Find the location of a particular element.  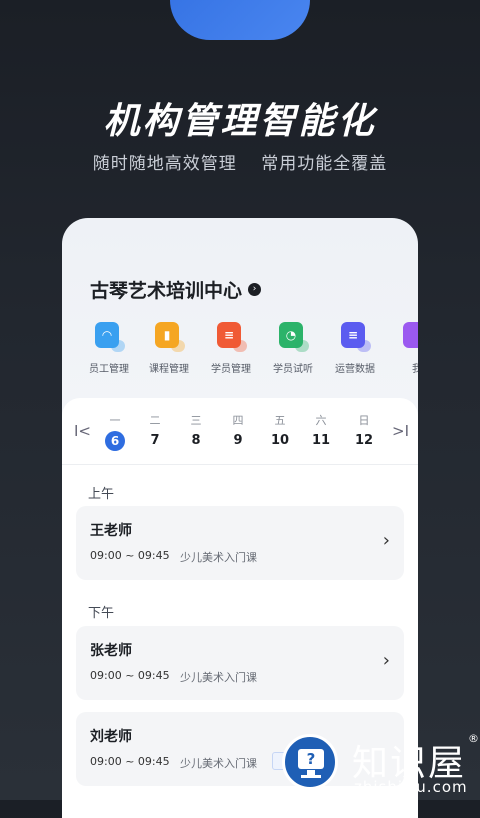

date: 11 is located at coordinates (321, 440).